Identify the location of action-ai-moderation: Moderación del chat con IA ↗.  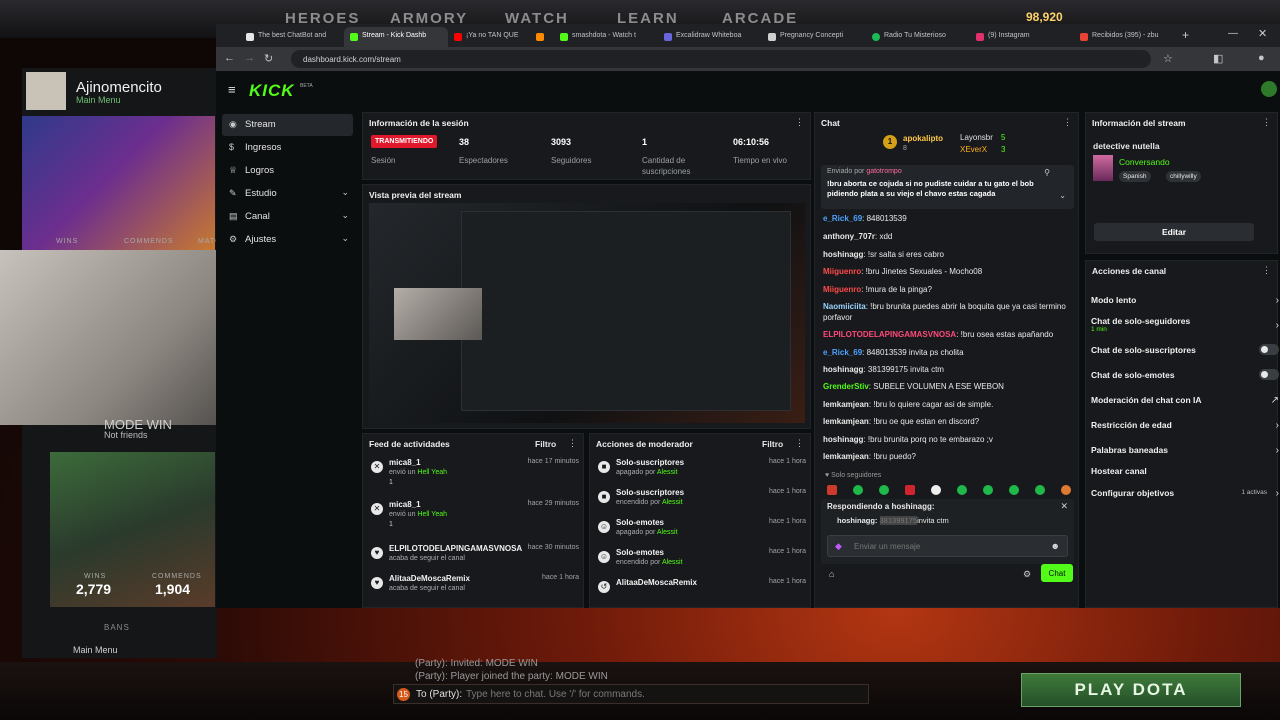
(1185, 400).